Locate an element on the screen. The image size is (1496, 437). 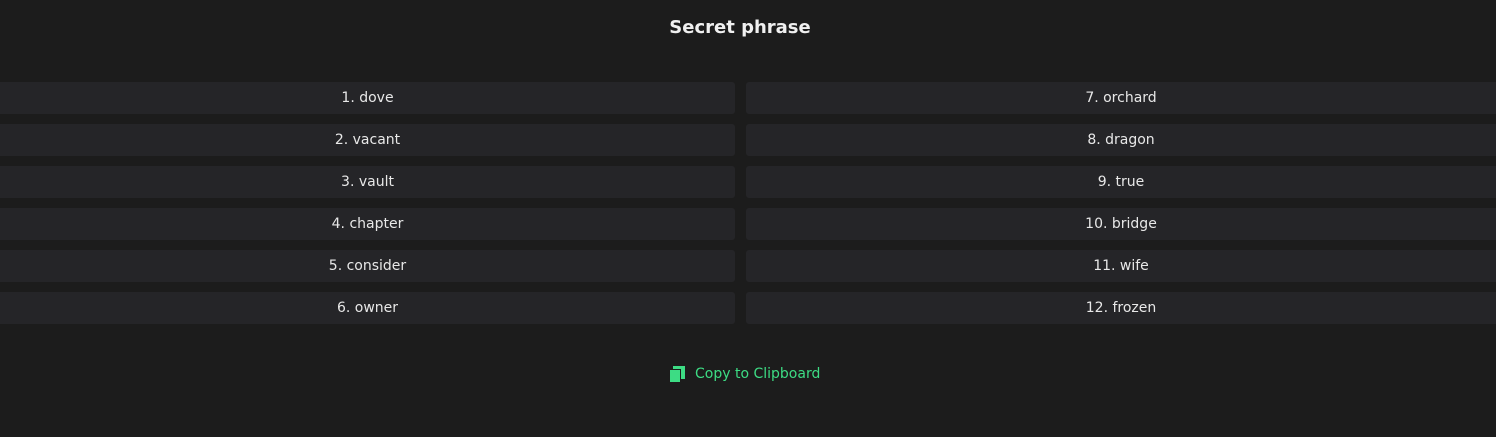
copy-to-clipboard-label: Copy to Clipboard is located at coordinates (758, 374).